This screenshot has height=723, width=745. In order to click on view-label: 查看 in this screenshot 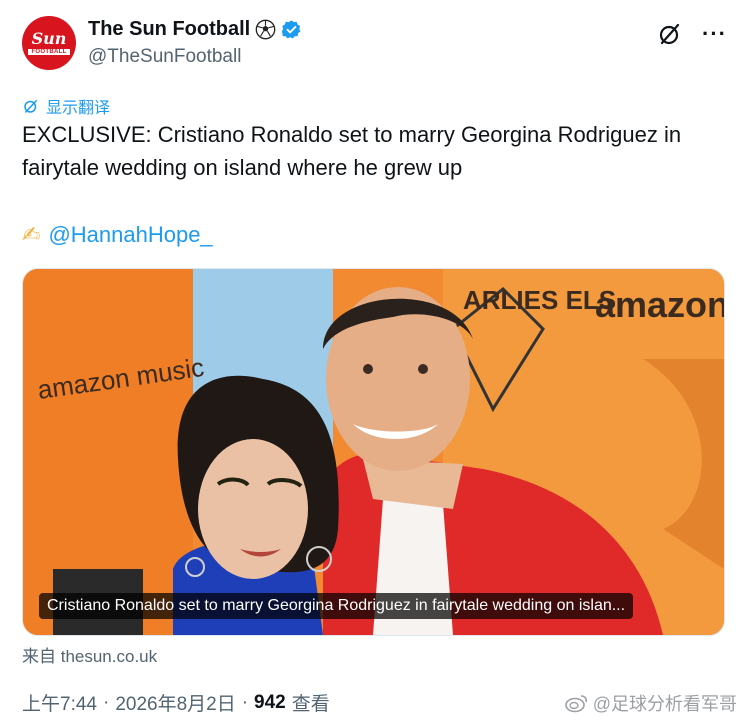, I will do `click(310, 704)`.